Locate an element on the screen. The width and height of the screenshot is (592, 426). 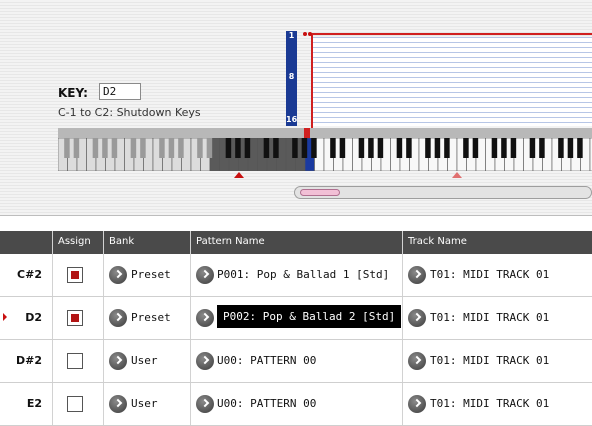
track-lanes is located at coordinates (452, 81).